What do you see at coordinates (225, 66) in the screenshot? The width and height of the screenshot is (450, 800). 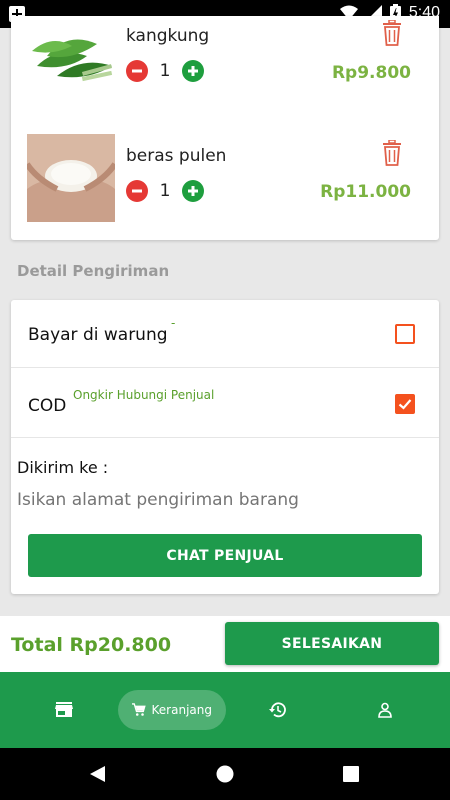 I see `cart-item: kangkung 1 Rp9.800` at bounding box center [225, 66].